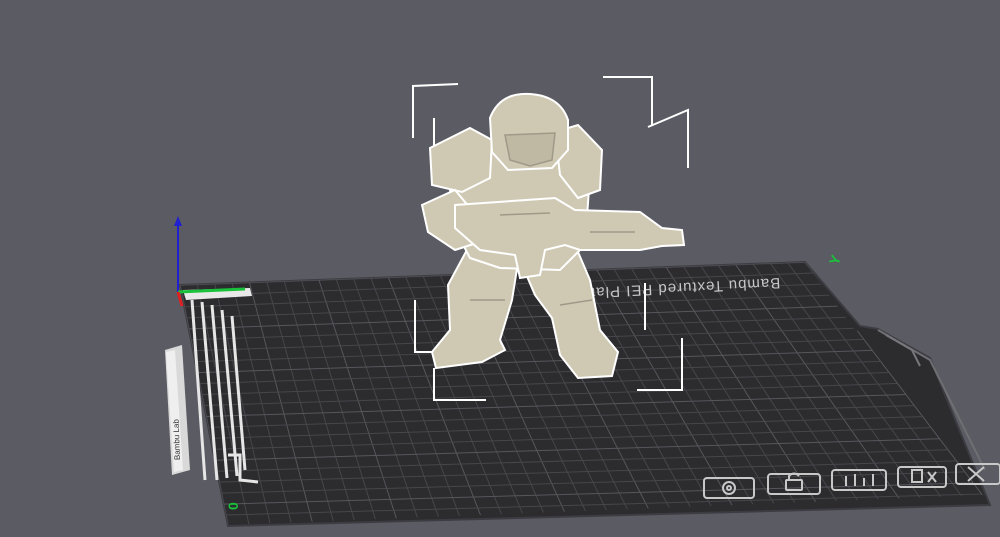  Describe the element at coordinates (835, 259) in the screenshot. I see `y-axis-label: Y` at that location.